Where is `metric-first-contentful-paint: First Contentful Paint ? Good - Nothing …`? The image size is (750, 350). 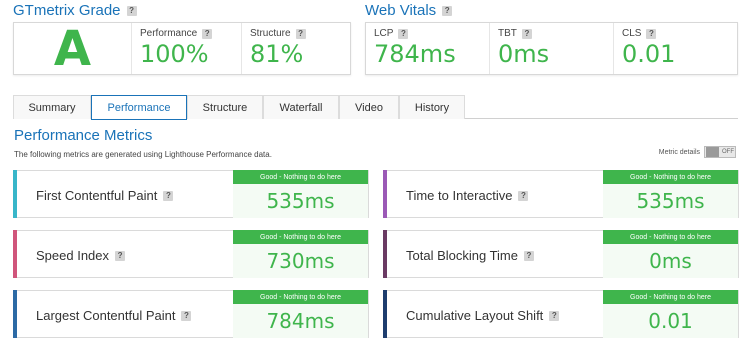 metric-first-contentful-paint: First Contentful Paint ? Good - Nothing … is located at coordinates (191, 194).